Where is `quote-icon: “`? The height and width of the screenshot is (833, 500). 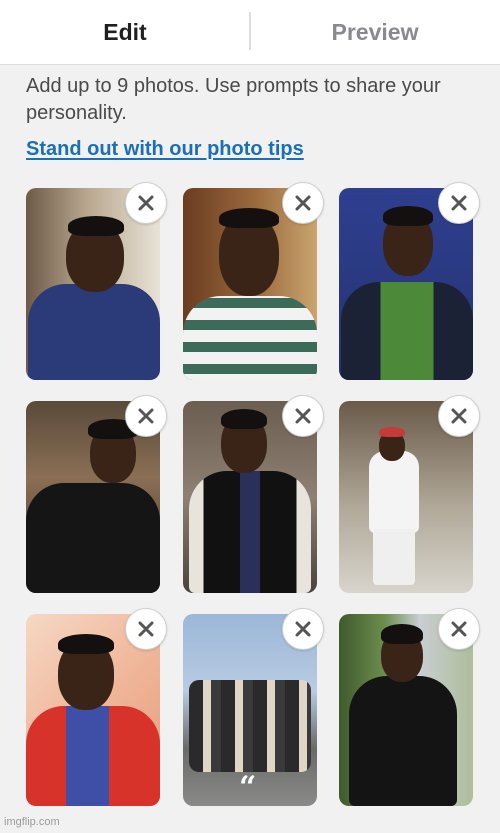 quote-icon: “ is located at coordinates (248, 787).